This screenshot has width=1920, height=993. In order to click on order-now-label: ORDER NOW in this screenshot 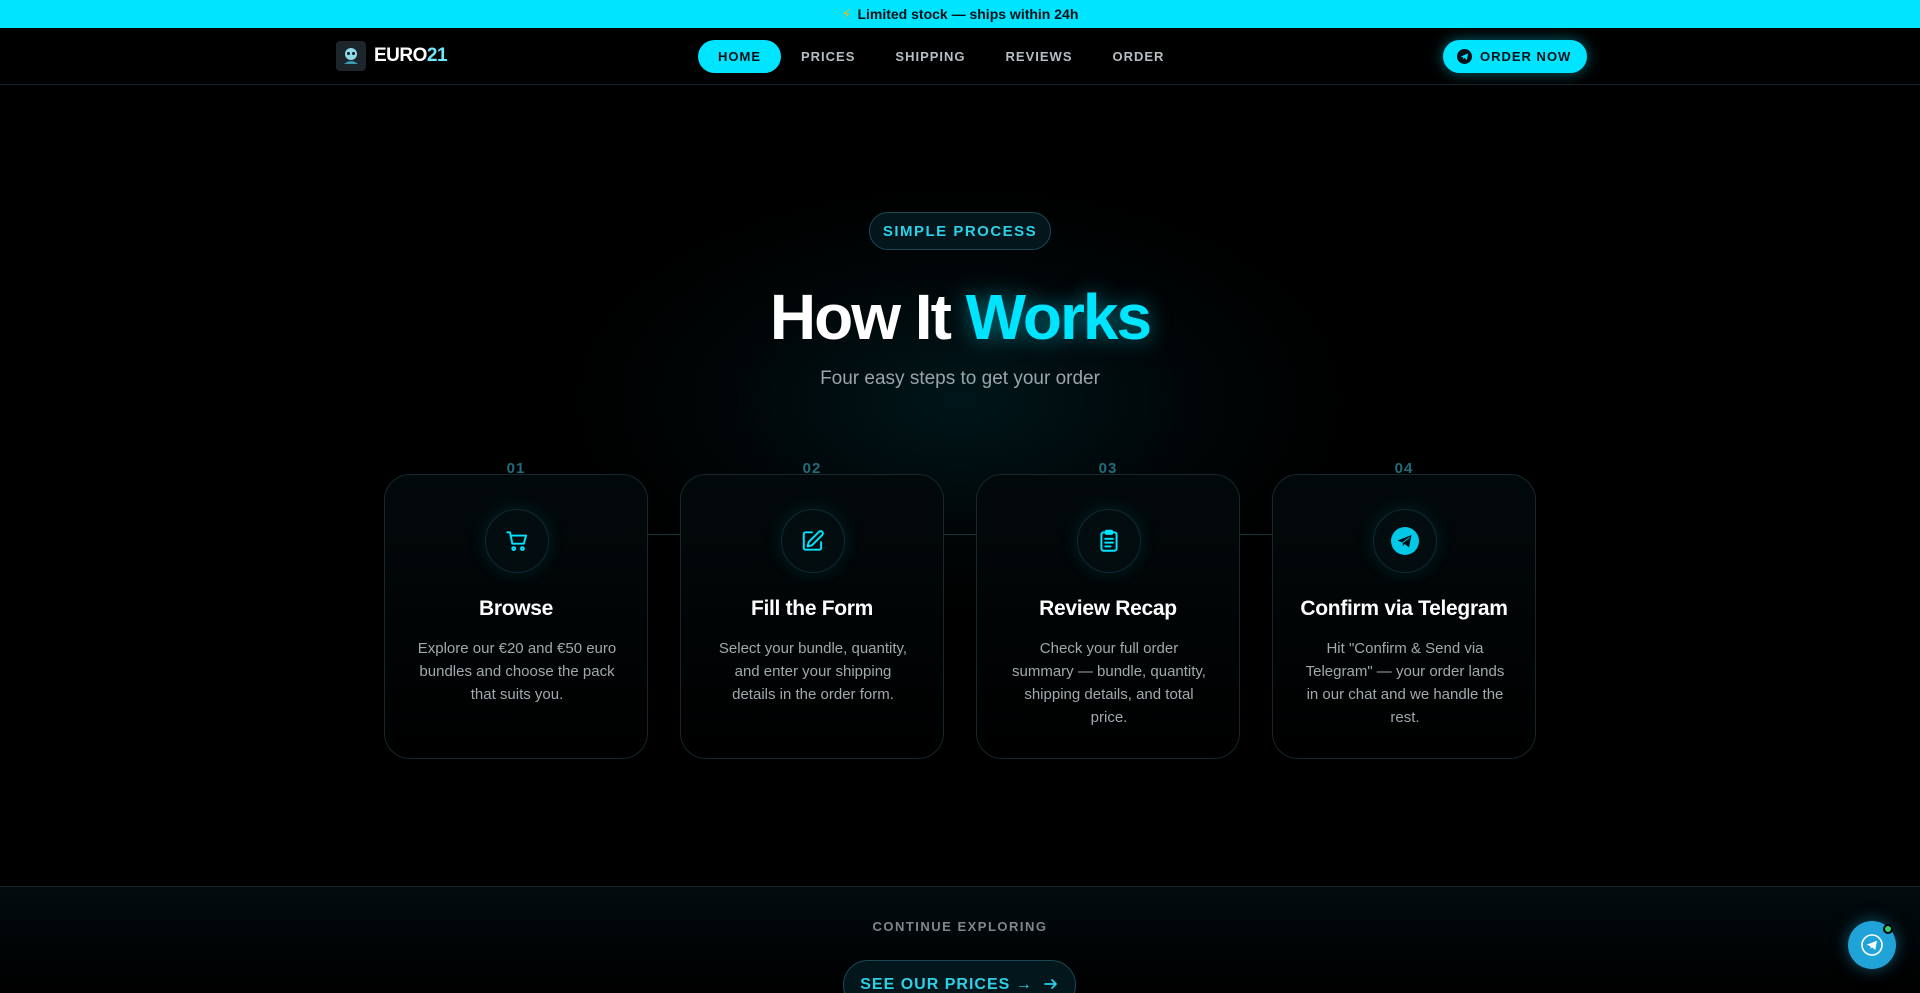, I will do `click(1526, 56)`.